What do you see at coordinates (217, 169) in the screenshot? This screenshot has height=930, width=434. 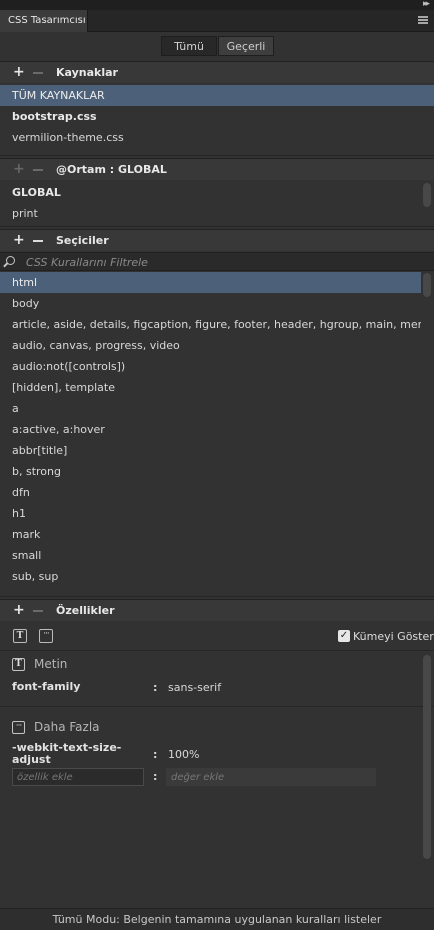 I see `media-header: + @Ortam : GLOBAL` at bounding box center [217, 169].